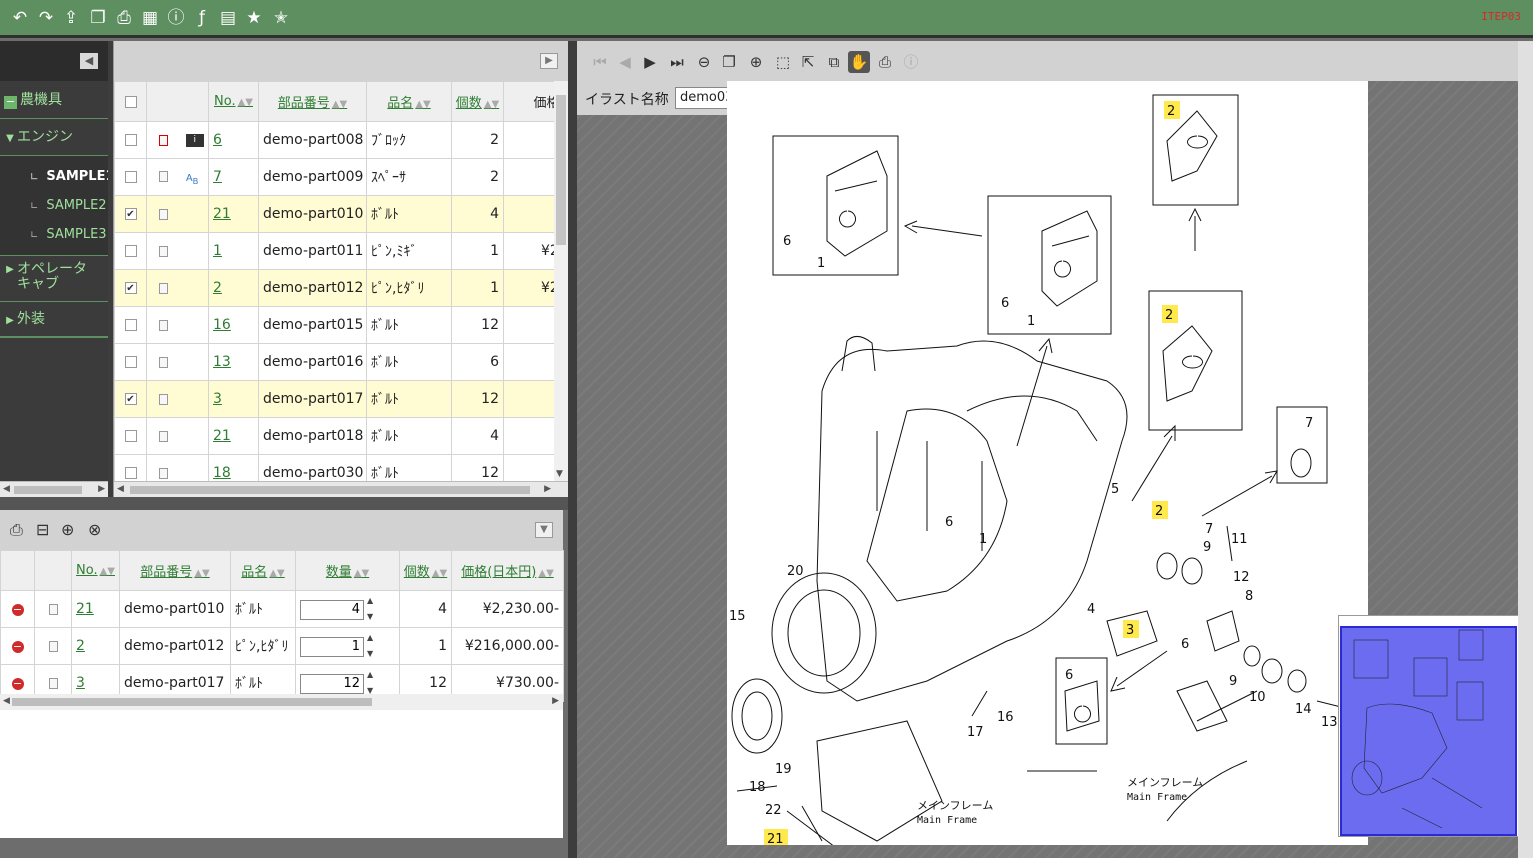  What do you see at coordinates (94, 529) in the screenshot?
I see `clear-list-icon: ⊗` at bounding box center [94, 529].